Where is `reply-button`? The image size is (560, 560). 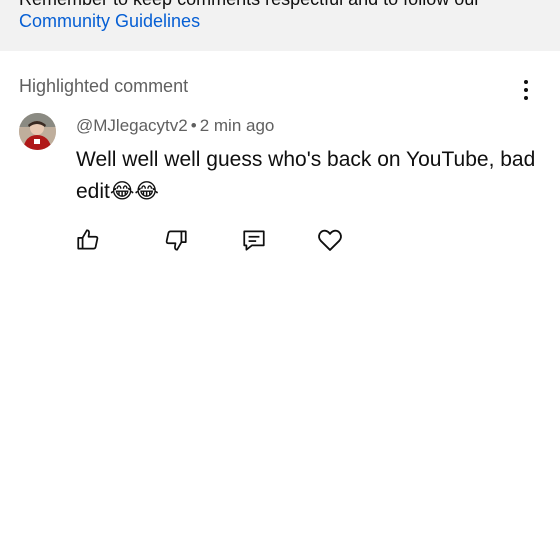 reply-button is located at coordinates (254, 240).